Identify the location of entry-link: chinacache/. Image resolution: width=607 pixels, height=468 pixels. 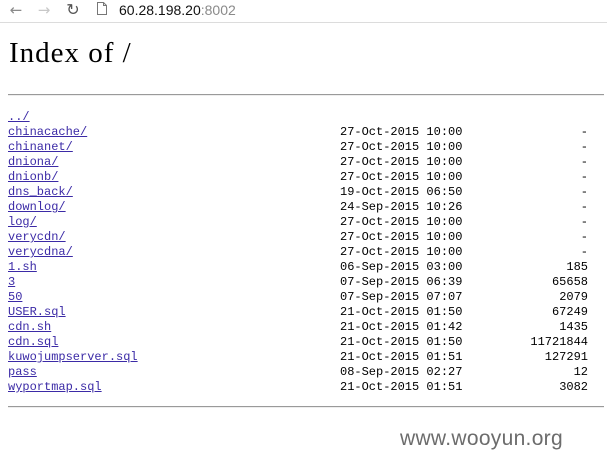
(47, 132).